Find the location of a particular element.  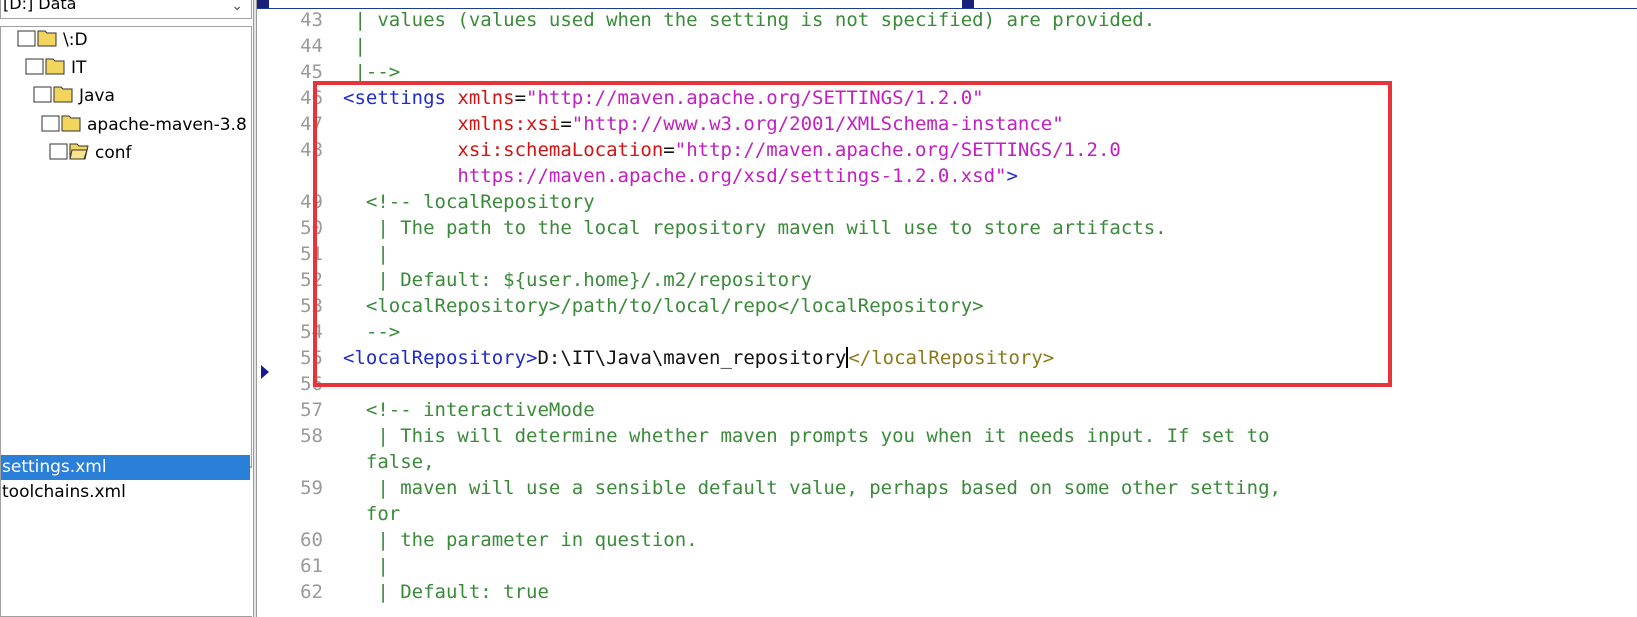

file-list-item: toolchains.xml is located at coordinates (125, 492).